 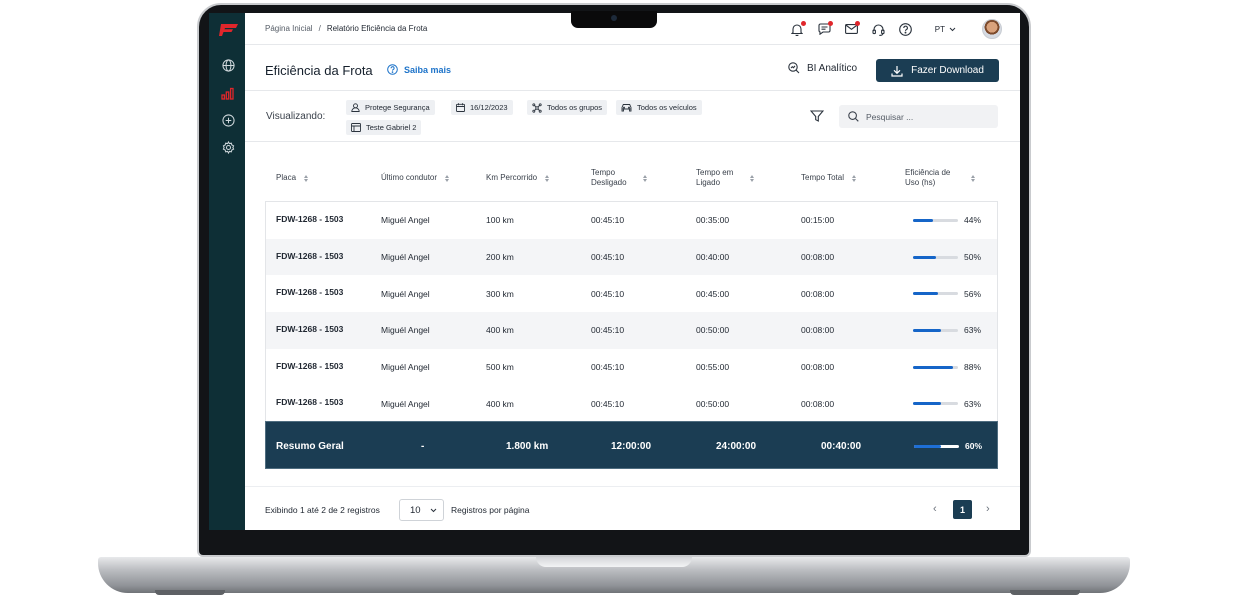 I want to click on column-header-tempo-total: Tempo Total, so click(x=828, y=178).